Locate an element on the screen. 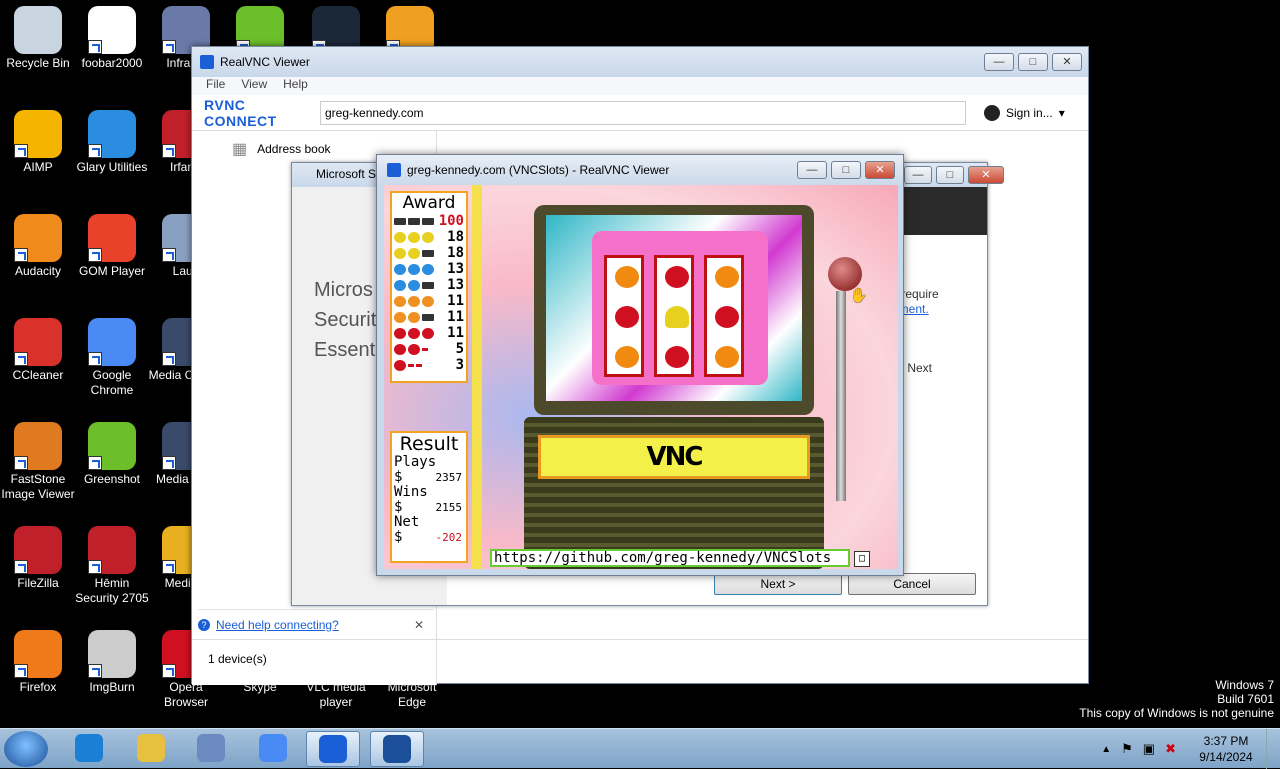  show-desktop-button is located at coordinates (1273, 749).